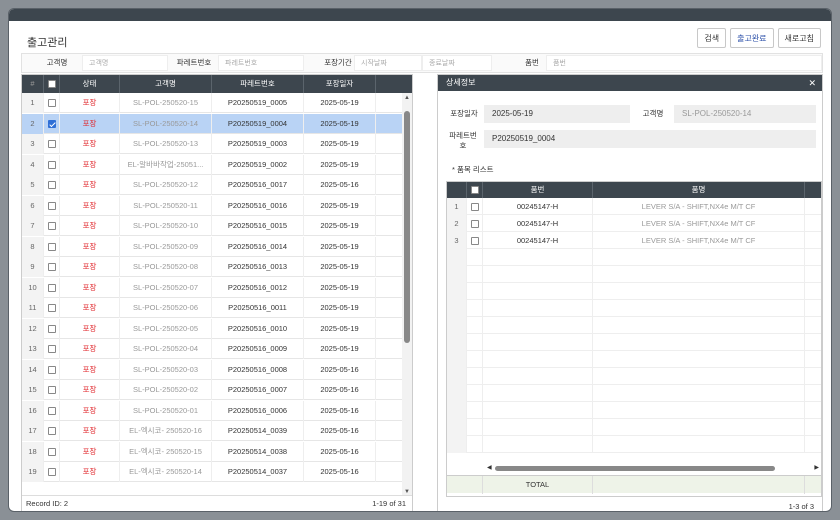 This screenshot has height=520, width=840. Describe the element at coordinates (407, 98) in the screenshot. I see `scroll-up-icon: ▲` at that location.